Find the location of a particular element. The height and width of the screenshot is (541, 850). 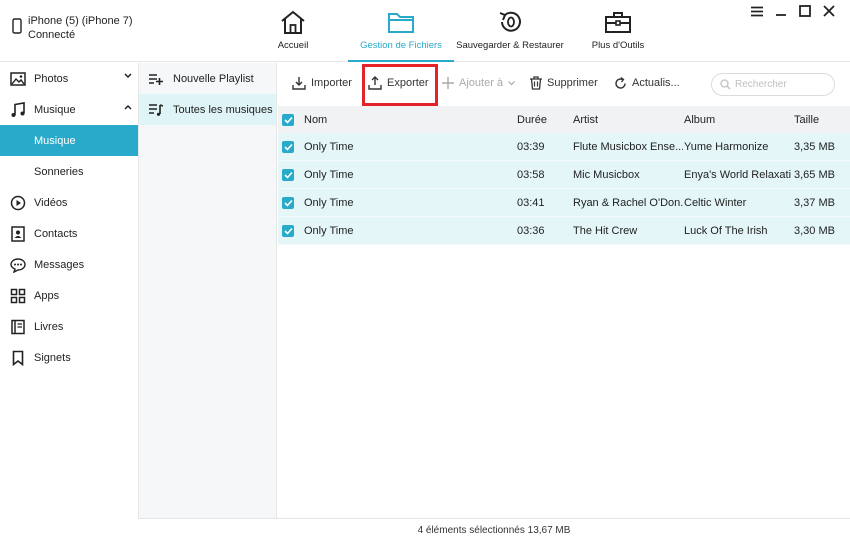

import-label: Importer is located at coordinates (331, 83).